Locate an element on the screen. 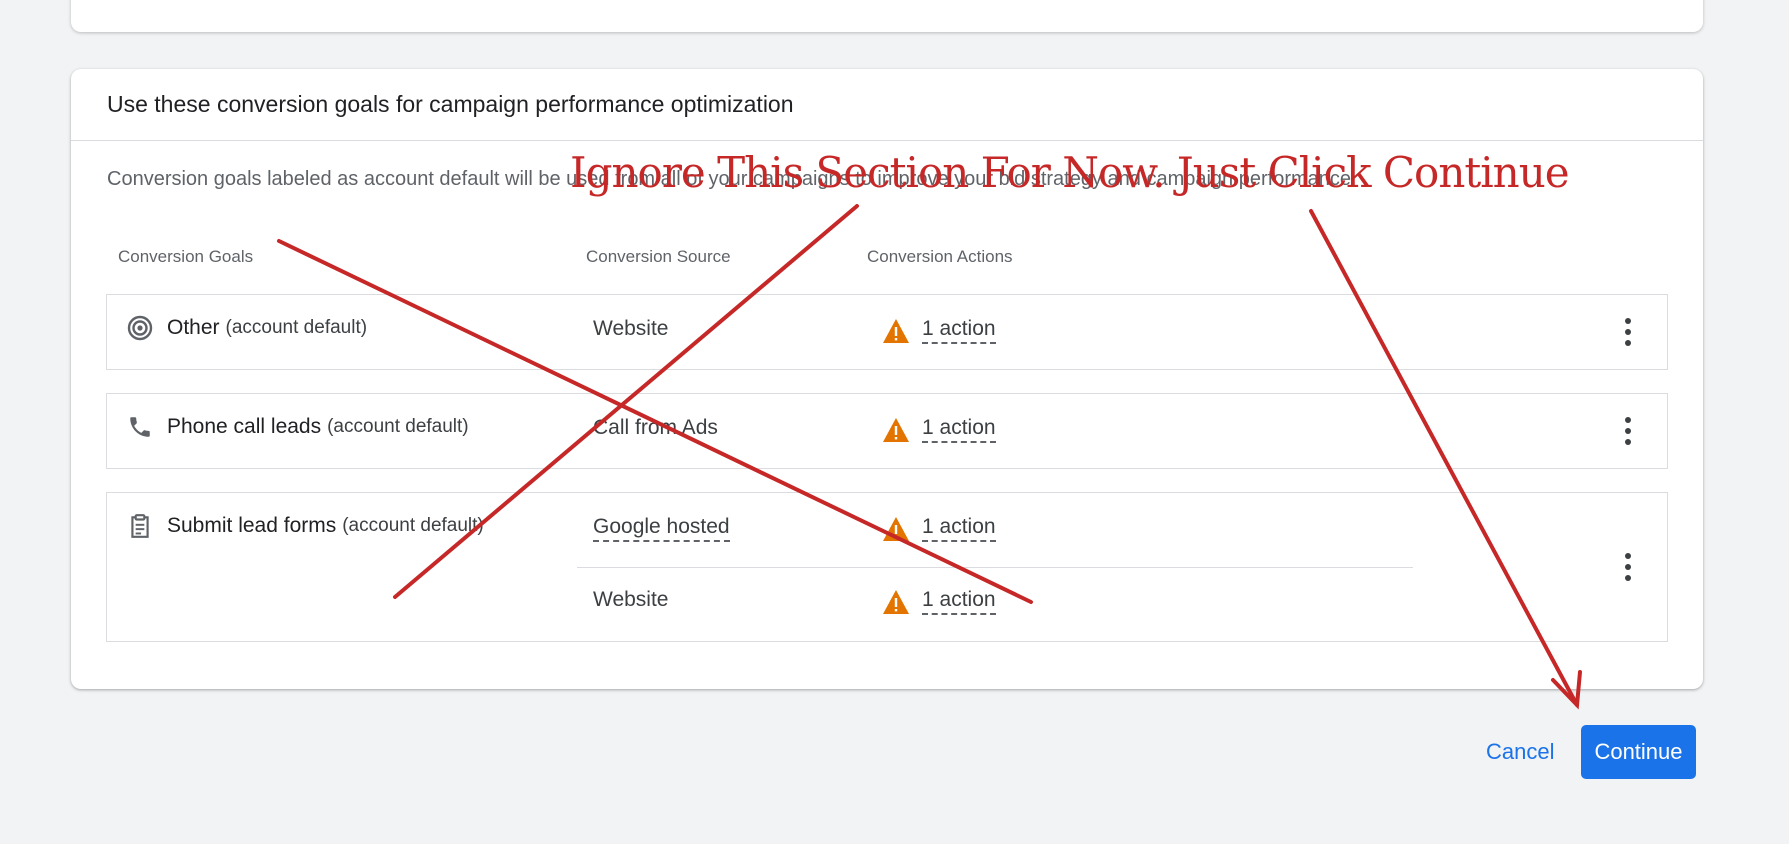 This screenshot has height=844, width=1789. cross-out-line is located at coordinates (626, 401).